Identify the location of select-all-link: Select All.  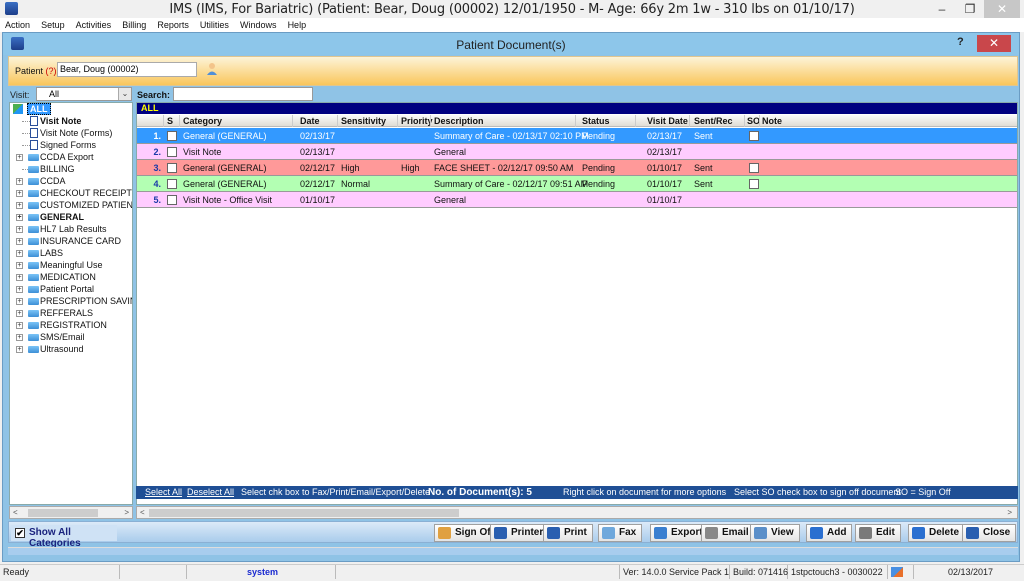
(163, 492).